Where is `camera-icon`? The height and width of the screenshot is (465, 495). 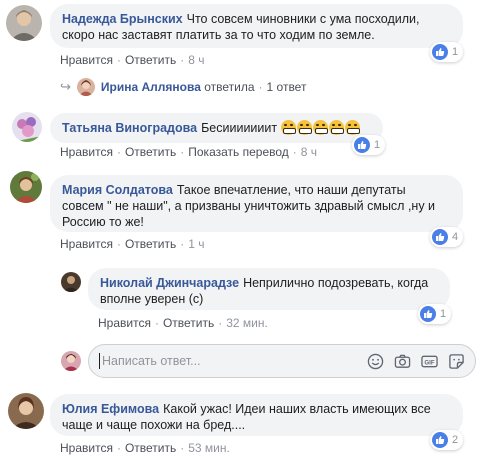
camera-icon is located at coordinates (402, 361).